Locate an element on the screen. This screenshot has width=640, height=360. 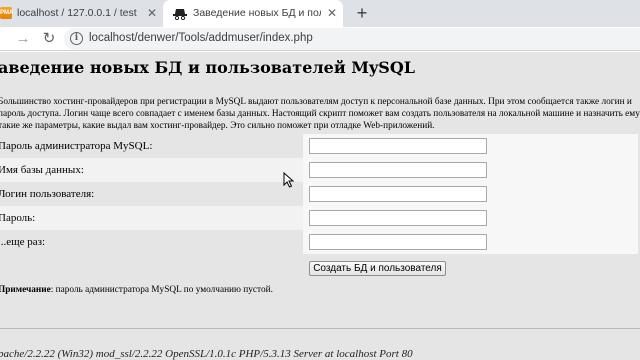
form-row-user-login: Логин пользователя: is located at coordinates (319, 194).